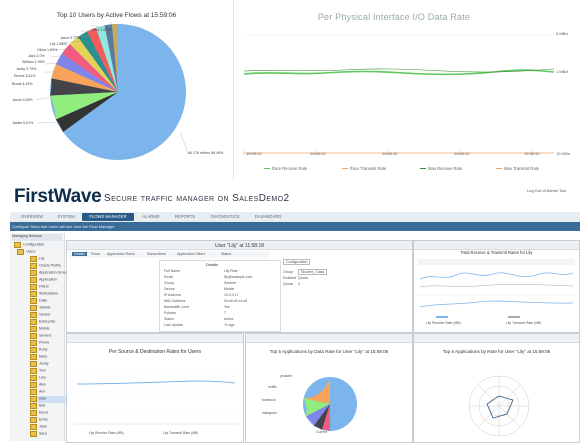 This screenshot has width=580, height=443. I want to click on top-right-link: Log Out of Admin Tool, so click(546, 190).